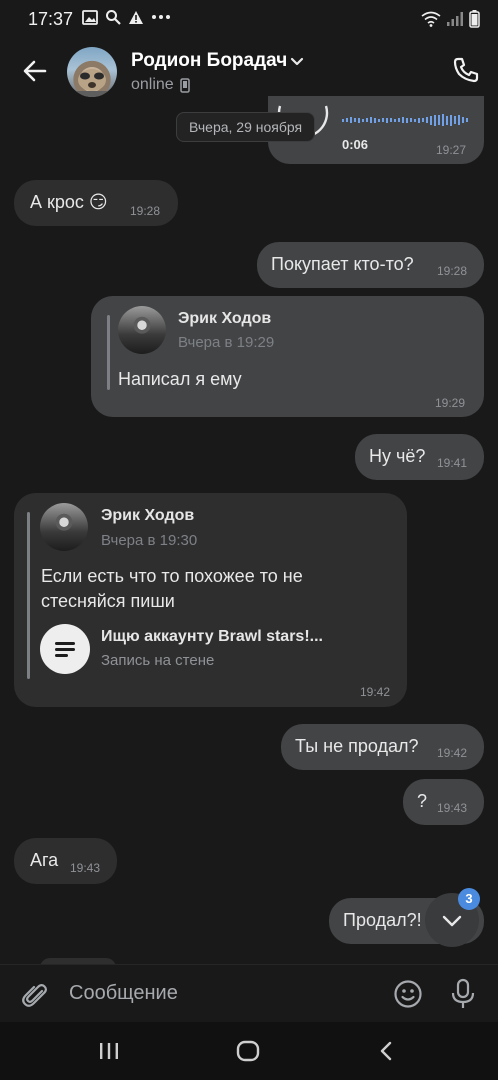 This screenshot has width=498, height=1080. I want to click on recent-apps-icon, so click(109, 1051).